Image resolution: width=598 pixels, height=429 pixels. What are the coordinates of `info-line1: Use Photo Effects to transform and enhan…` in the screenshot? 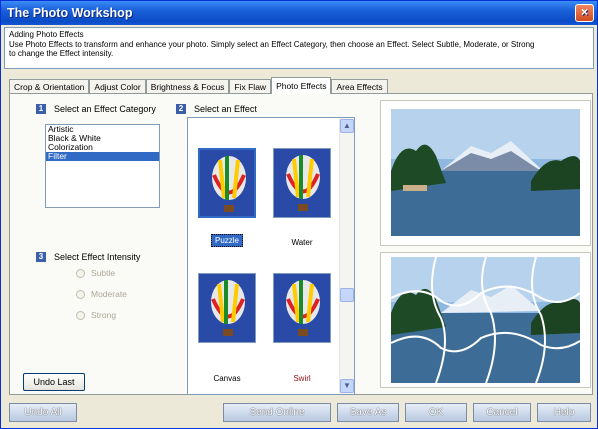 It's located at (272, 44).